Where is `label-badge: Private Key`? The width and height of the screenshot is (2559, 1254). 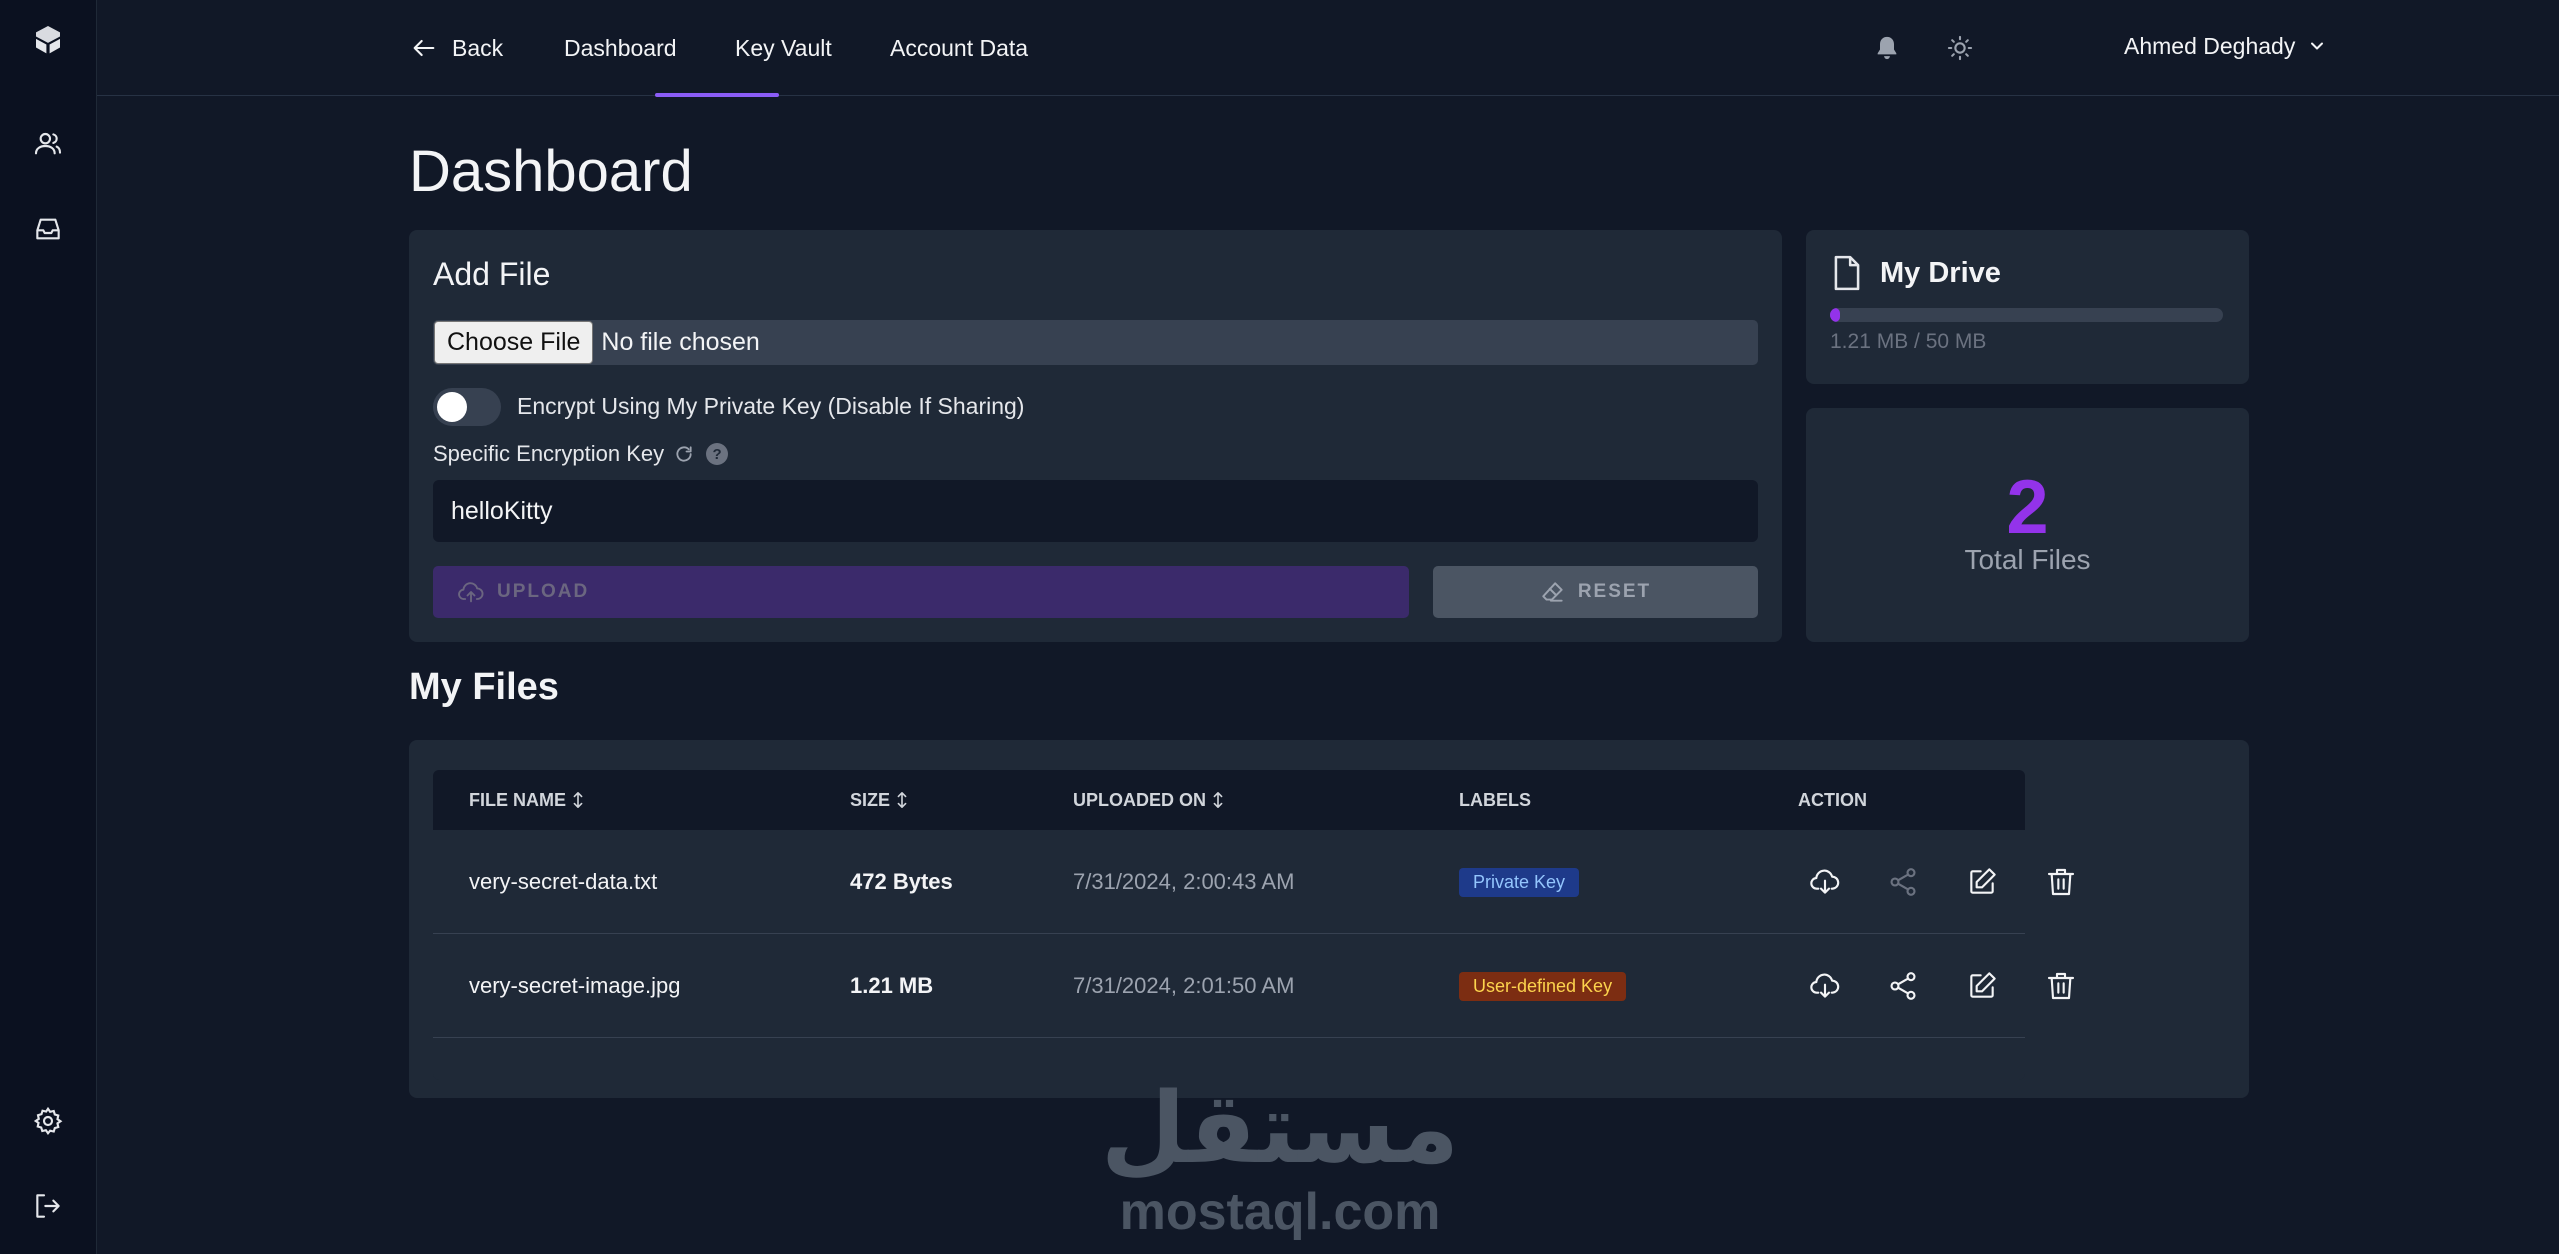
label-badge: Private Key is located at coordinates (1519, 882).